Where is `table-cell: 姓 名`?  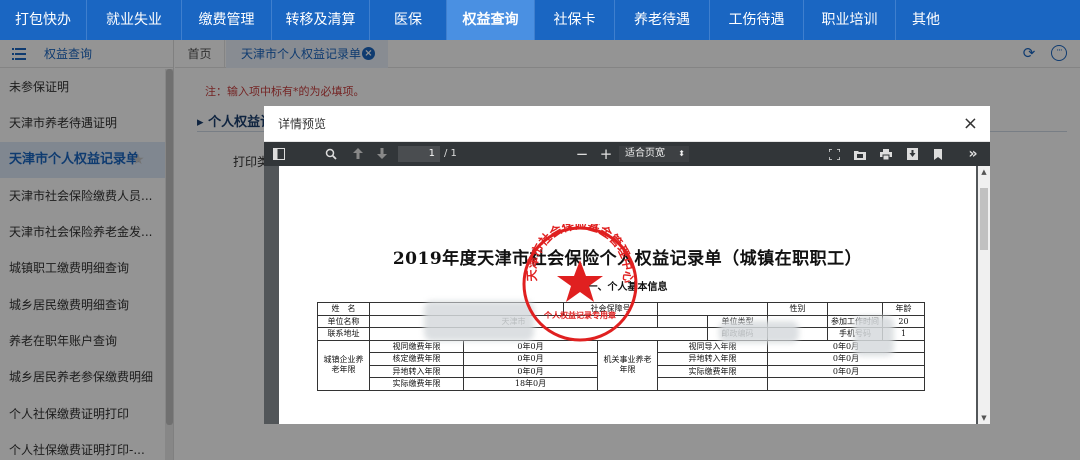
table-cell: 姓 名 is located at coordinates (343, 309).